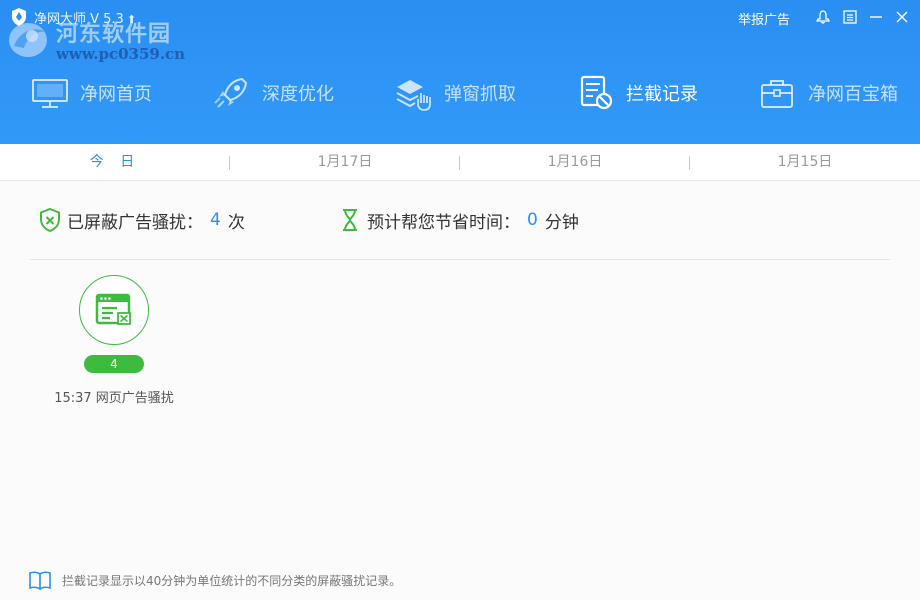  I want to click on record-count-badge: 4, so click(114, 364).